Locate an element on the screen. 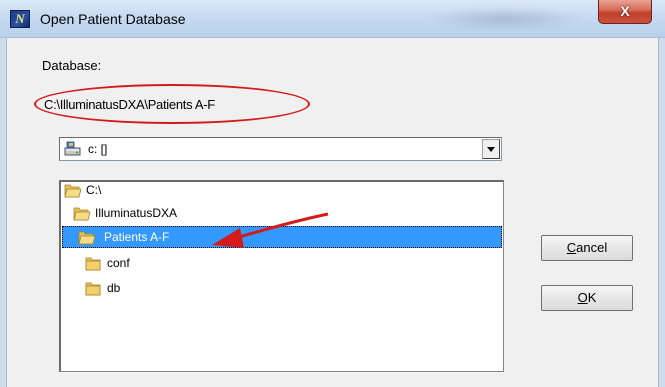 This screenshot has width=665, height=387. ok-button-accel: O is located at coordinates (582, 297).